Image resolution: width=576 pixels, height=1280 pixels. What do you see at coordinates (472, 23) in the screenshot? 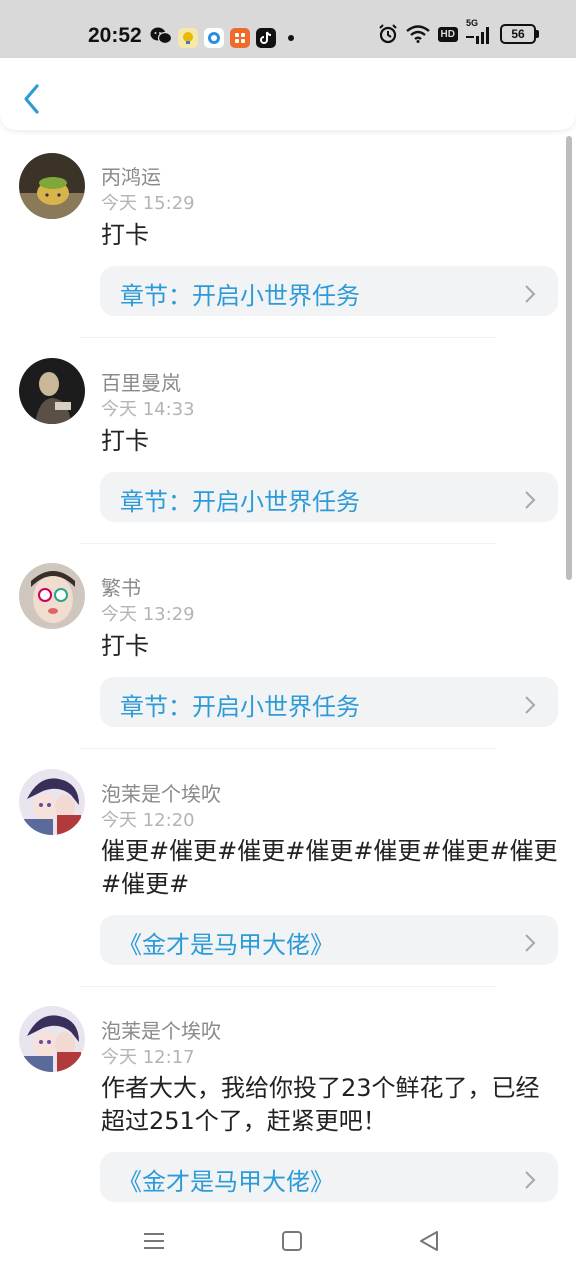
I see `network-type: 5G` at bounding box center [472, 23].